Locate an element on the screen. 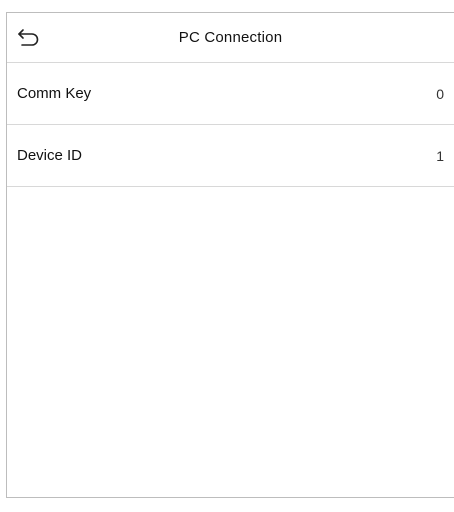 The width and height of the screenshot is (454, 512). undo-arrow-icon is located at coordinates (28, 37).